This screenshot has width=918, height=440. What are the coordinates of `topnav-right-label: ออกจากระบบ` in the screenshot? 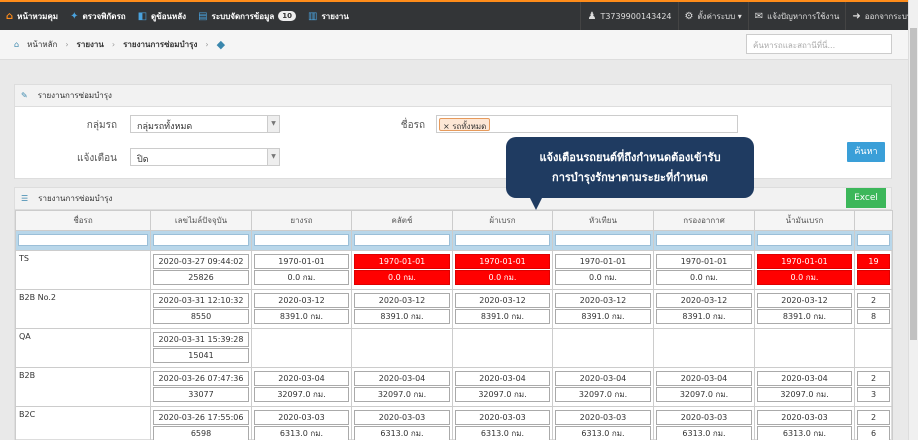 It's located at (888, 16).